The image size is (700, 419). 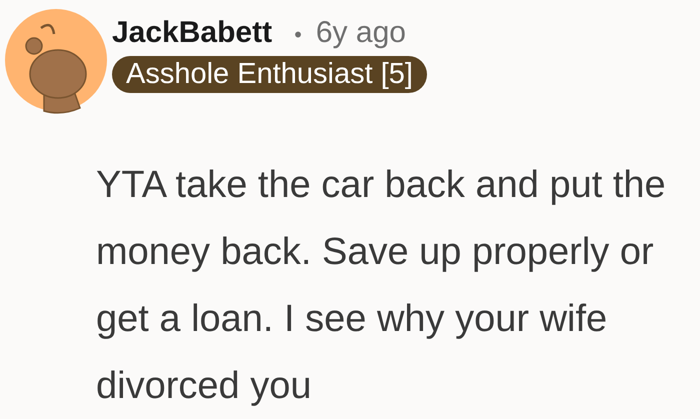 What do you see at coordinates (361, 33) in the screenshot?
I see `timestamp: 6y ago` at bounding box center [361, 33].